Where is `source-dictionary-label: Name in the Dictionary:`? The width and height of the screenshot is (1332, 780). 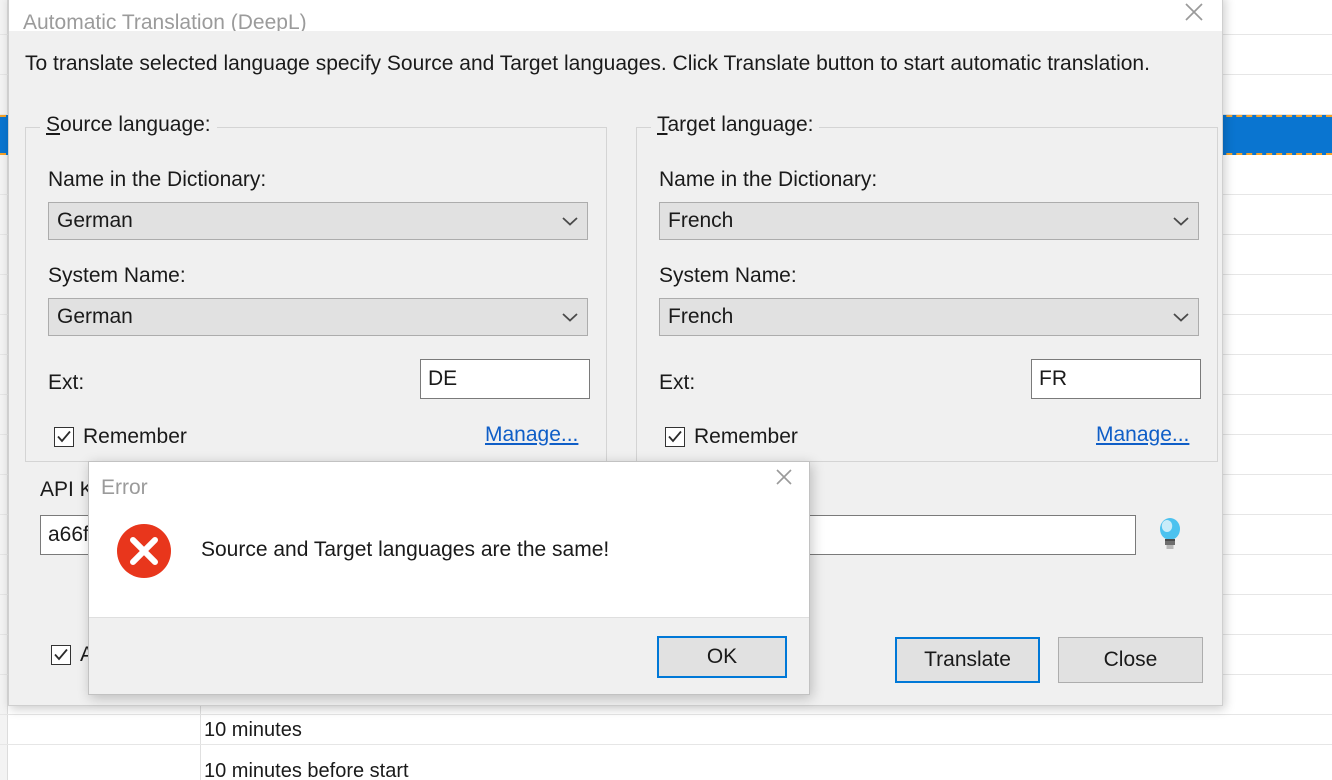
source-dictionary-label: Name in the Dictionary: is located at coordinates (157, 179).